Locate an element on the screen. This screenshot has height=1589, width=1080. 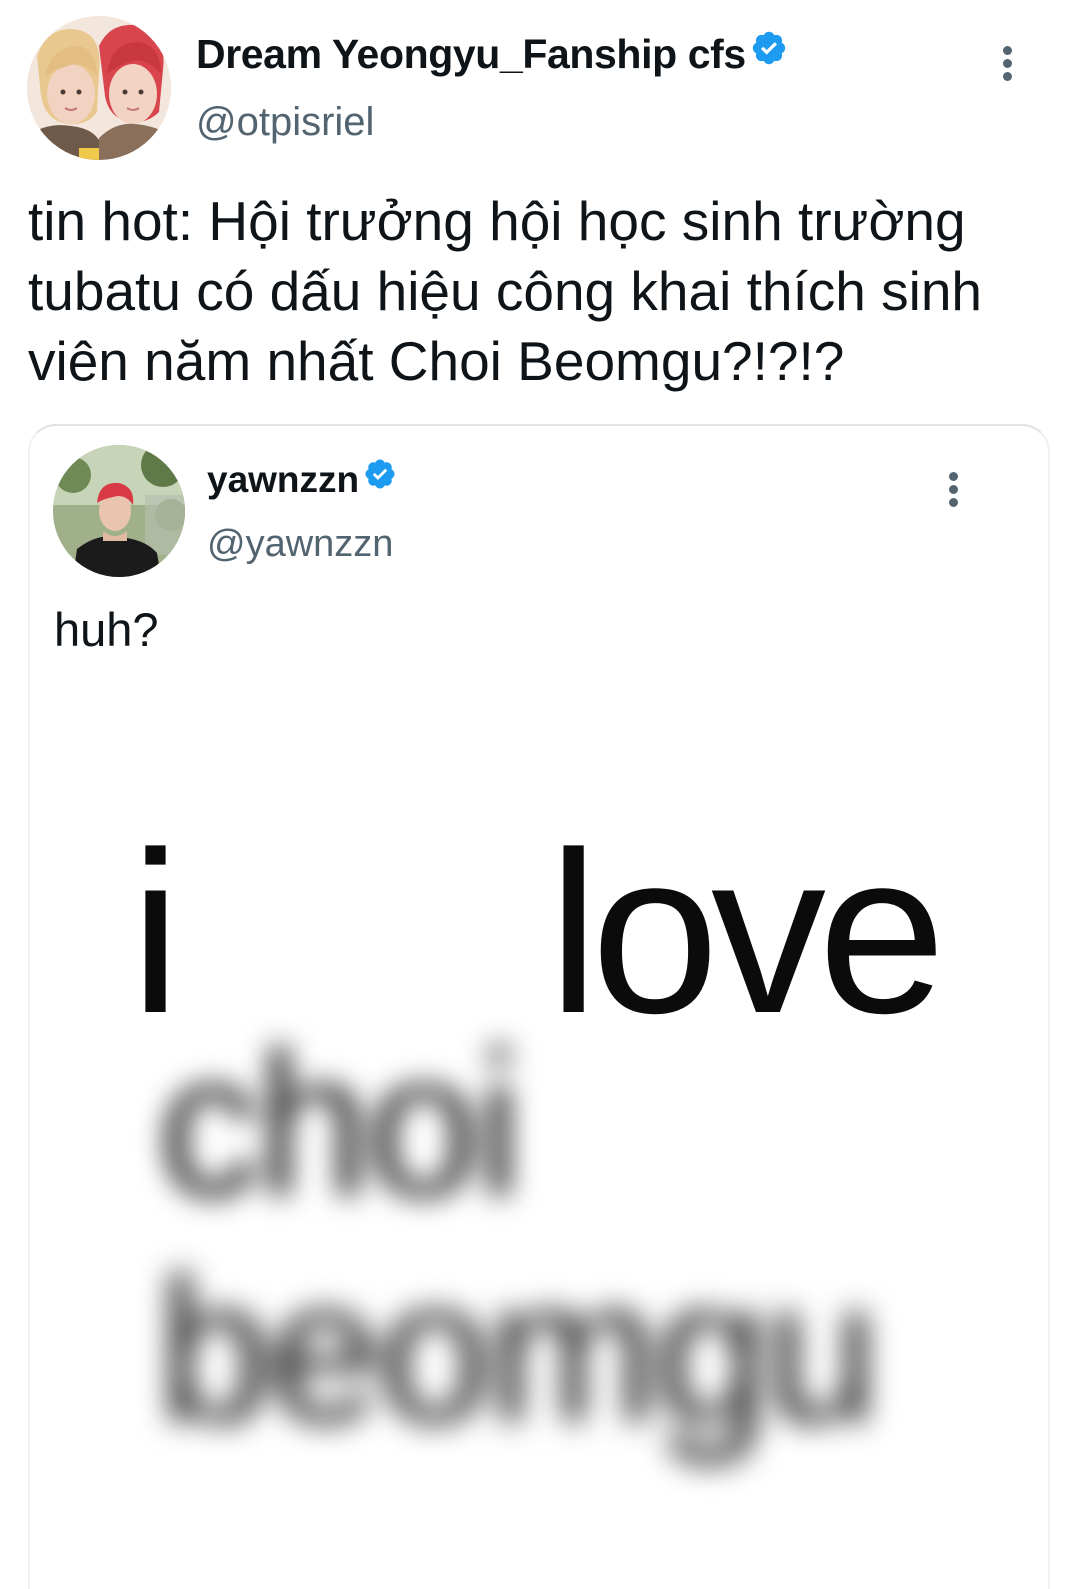
avatar-red-hair-photo is located at coordinates (119, 511).